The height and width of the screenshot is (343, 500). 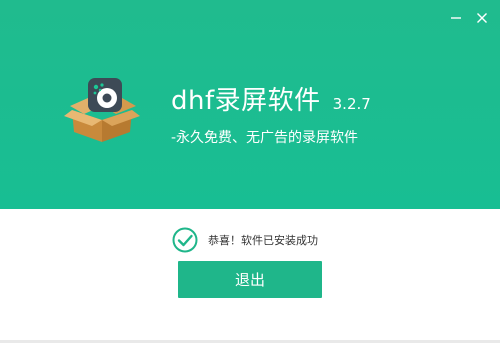 What do you see at coordinates (250, 279) in the screenshot?
I see `exit-button: 退出` at bounding box center [250, 279].